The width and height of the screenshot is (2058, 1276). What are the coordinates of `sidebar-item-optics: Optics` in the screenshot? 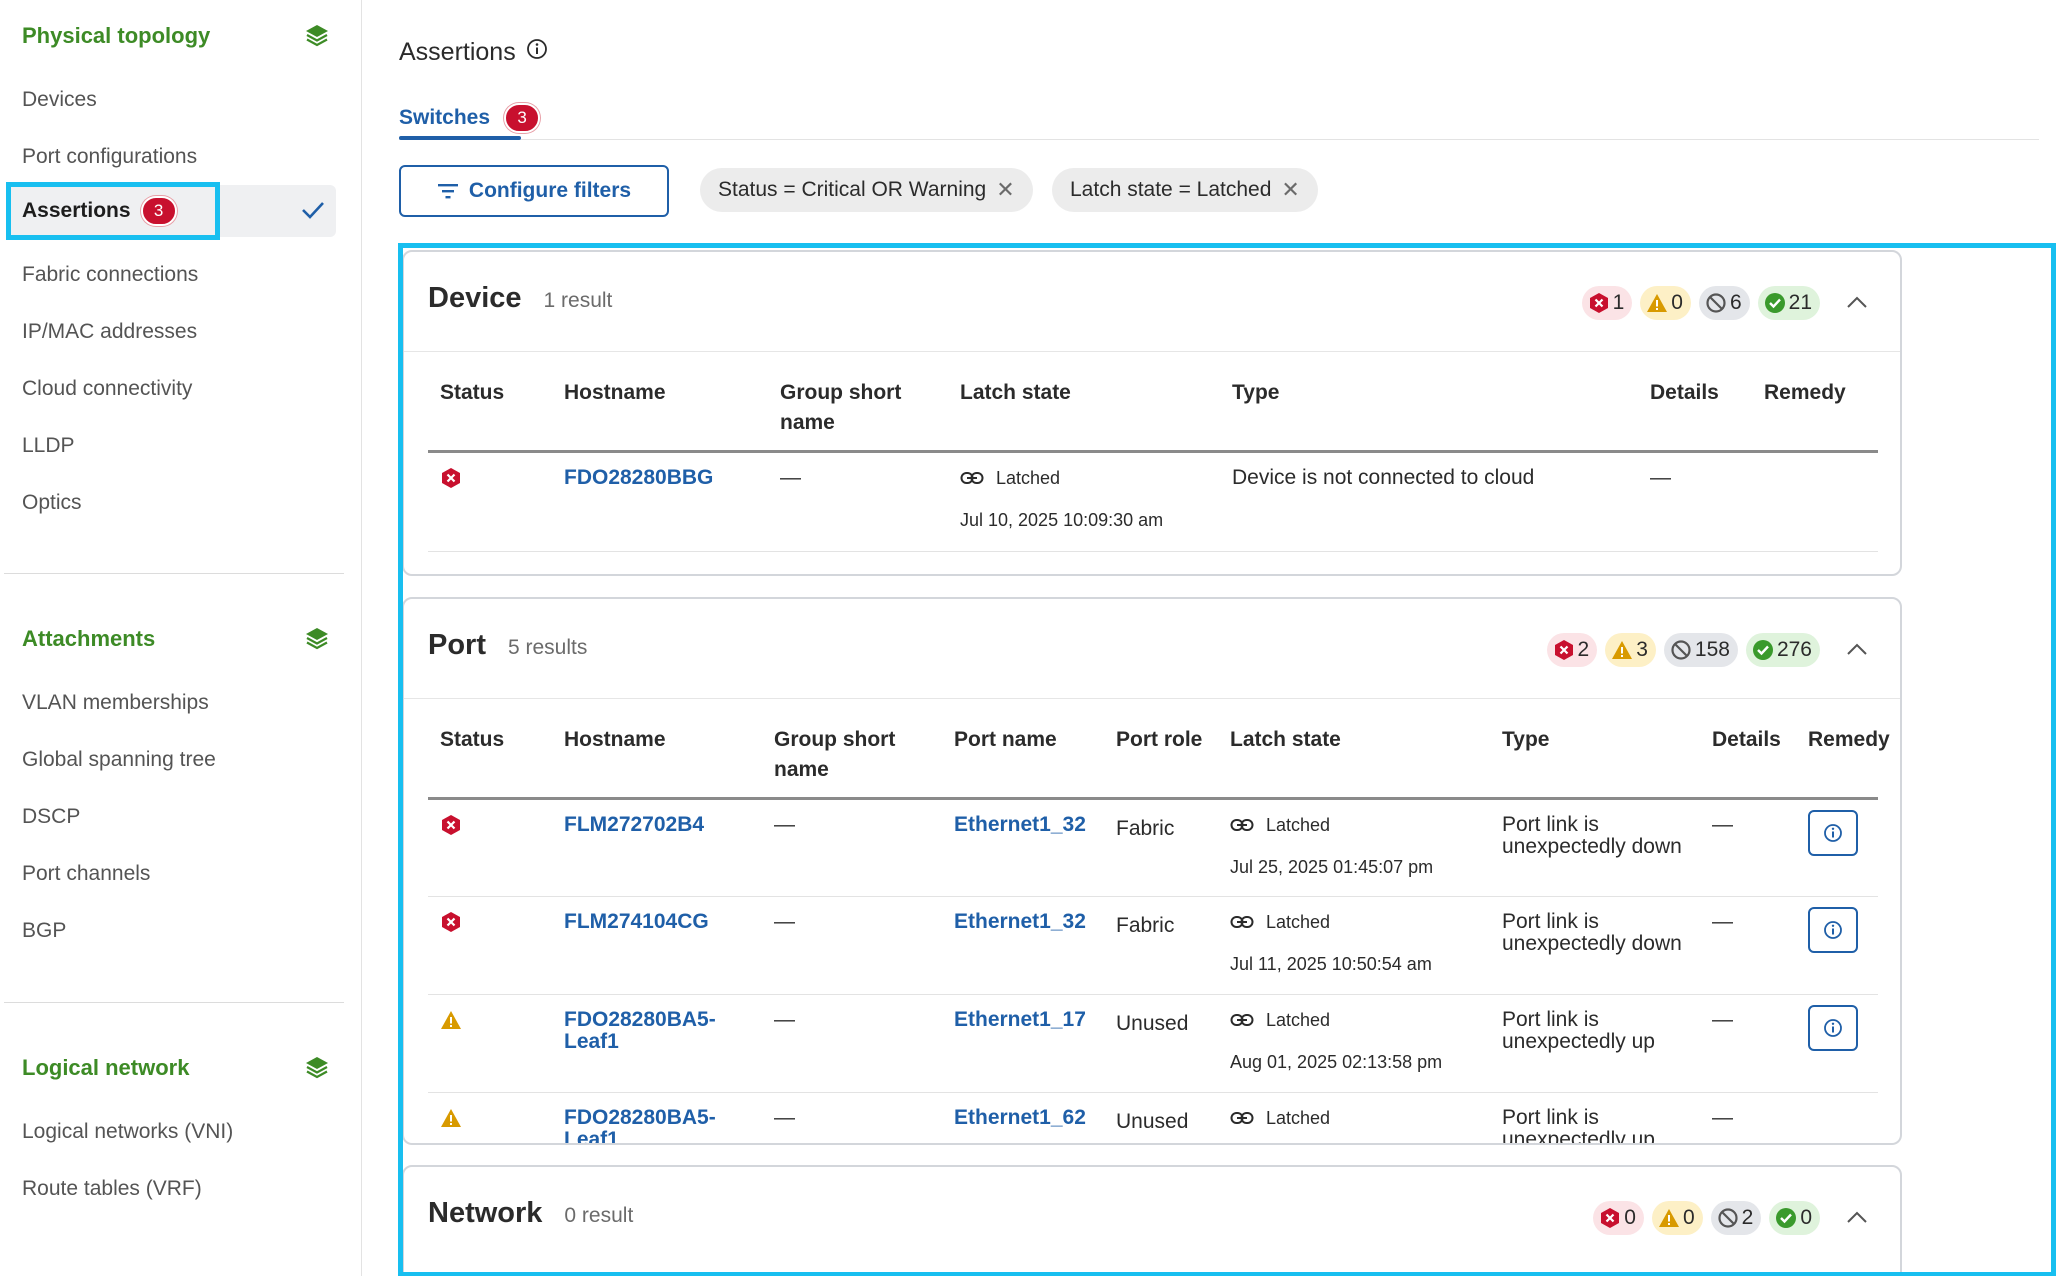 It's located at (52, 503).